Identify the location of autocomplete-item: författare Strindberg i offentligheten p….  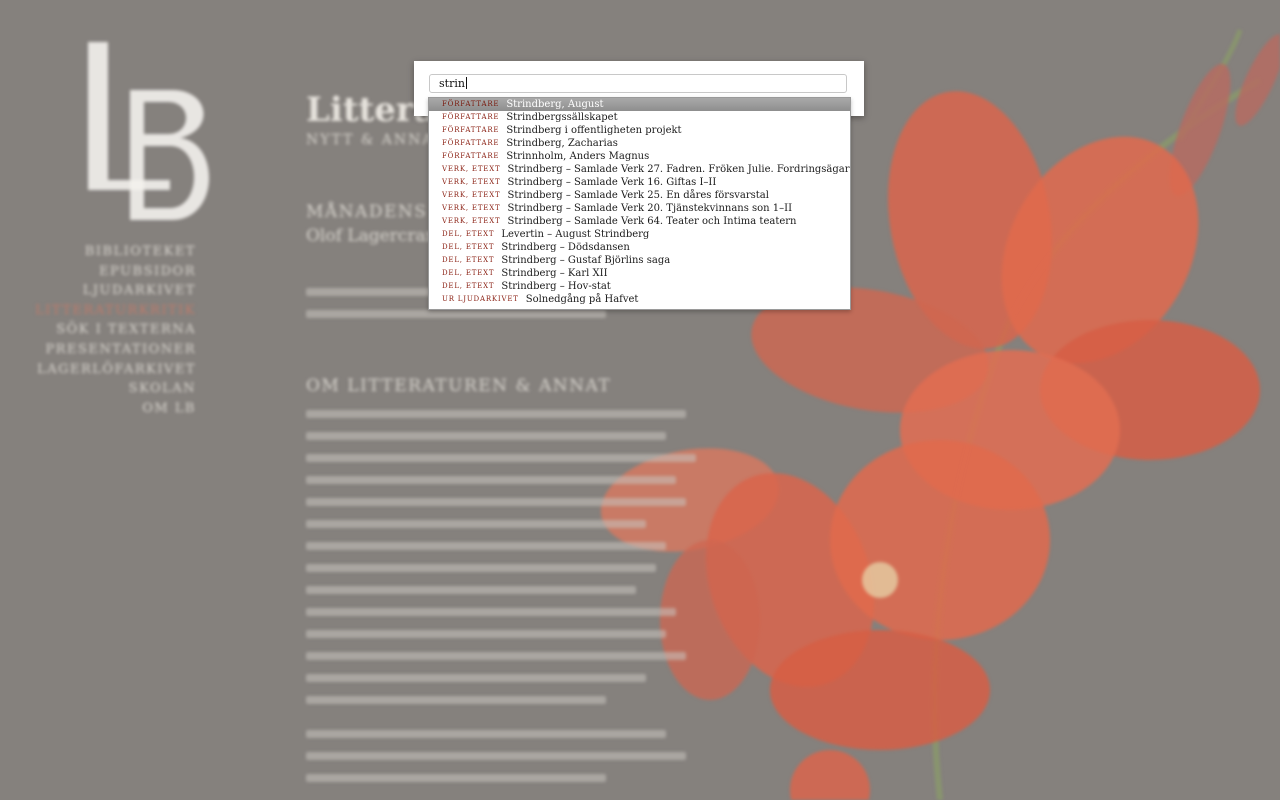
(639, 130).